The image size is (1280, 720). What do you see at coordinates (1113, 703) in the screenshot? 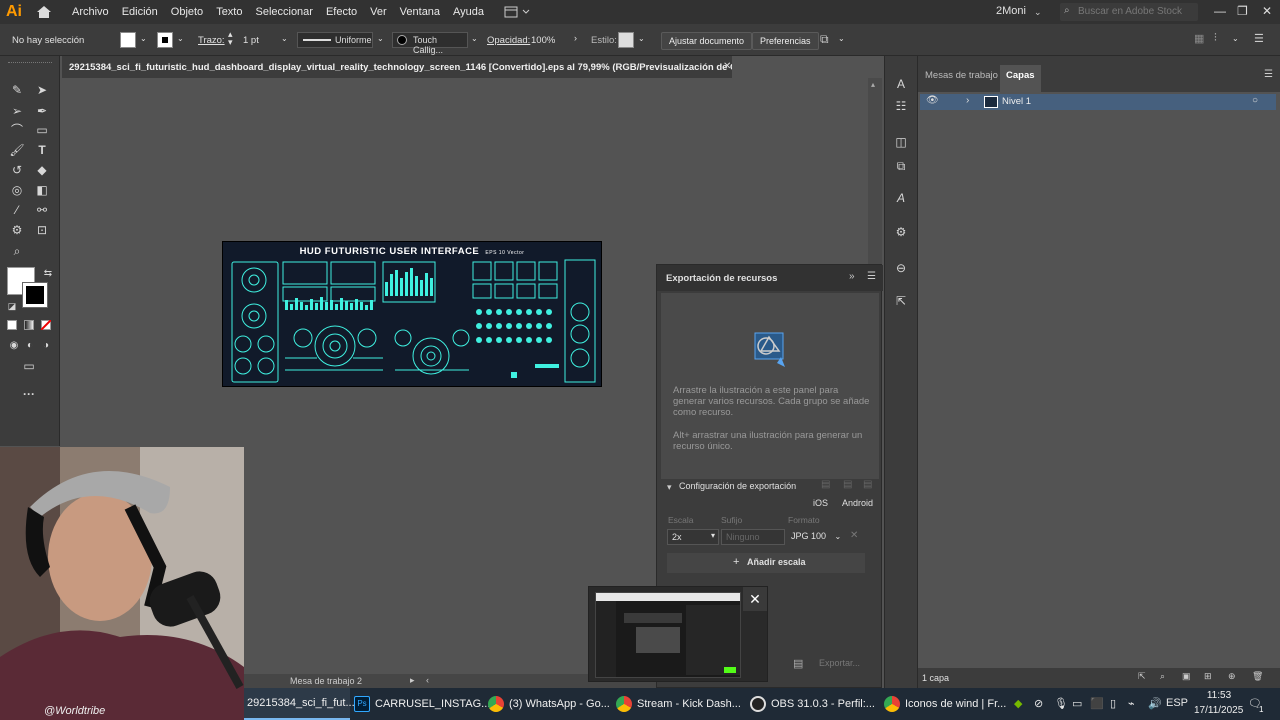
I see `battery-icon: ▯` at bounding box center [1113, 703].